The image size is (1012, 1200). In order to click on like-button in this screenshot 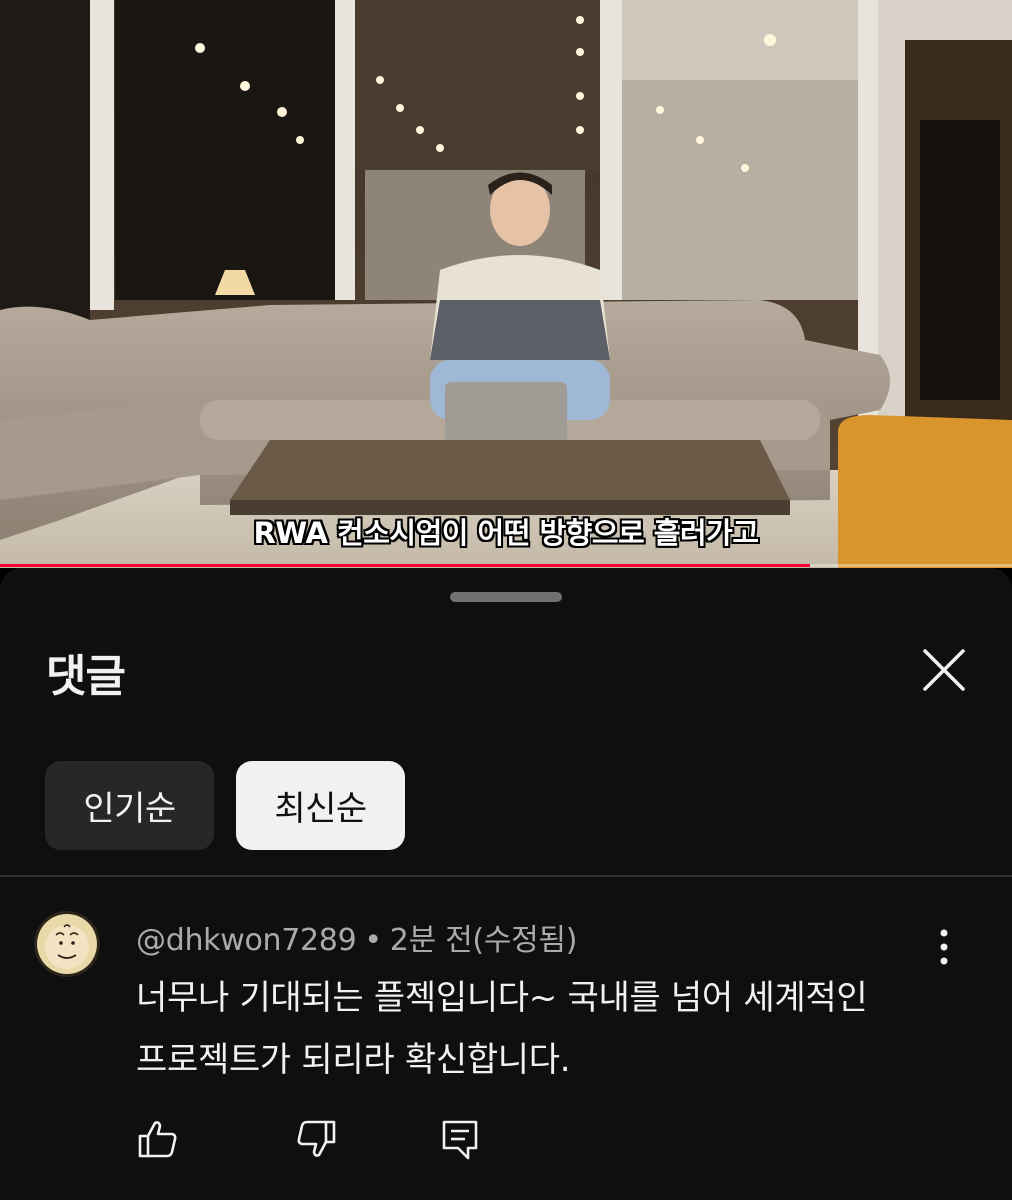, I will do `click(158, 1139)`.